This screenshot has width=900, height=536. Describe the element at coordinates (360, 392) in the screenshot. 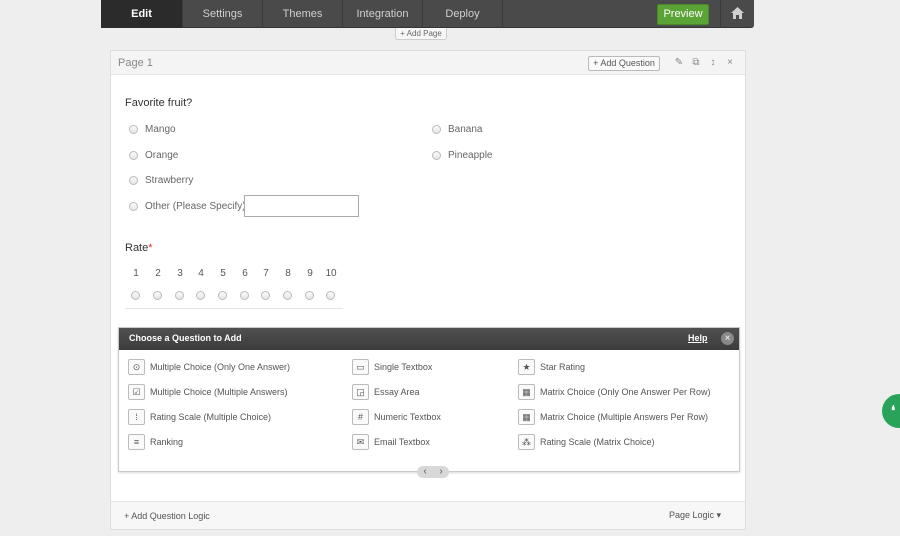

I see `essay-icon: ◲` at that location.